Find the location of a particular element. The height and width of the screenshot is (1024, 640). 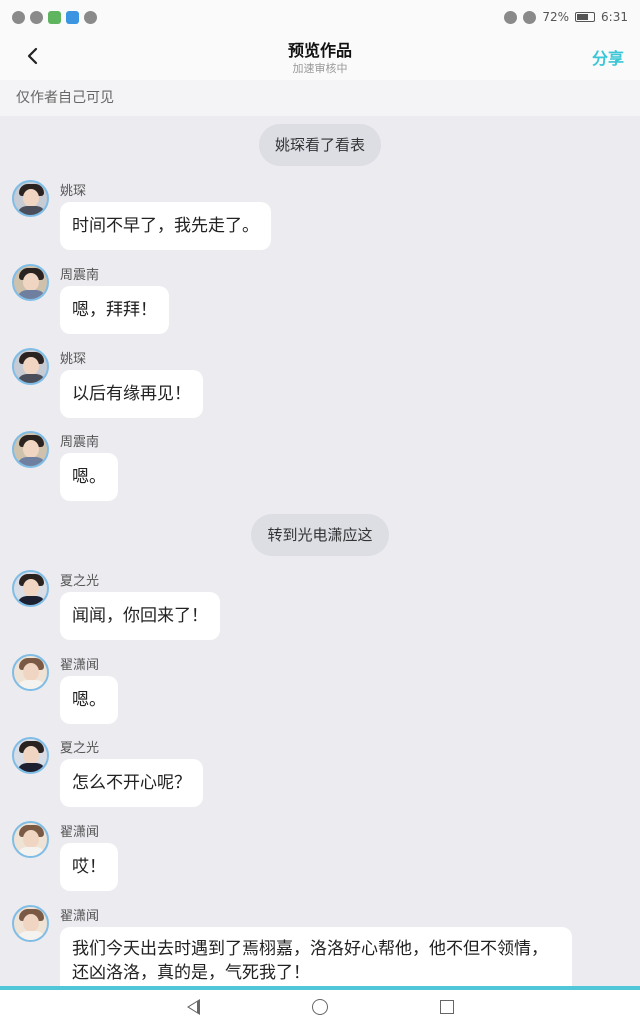

mute-icon is located at coordinates (530, 17).